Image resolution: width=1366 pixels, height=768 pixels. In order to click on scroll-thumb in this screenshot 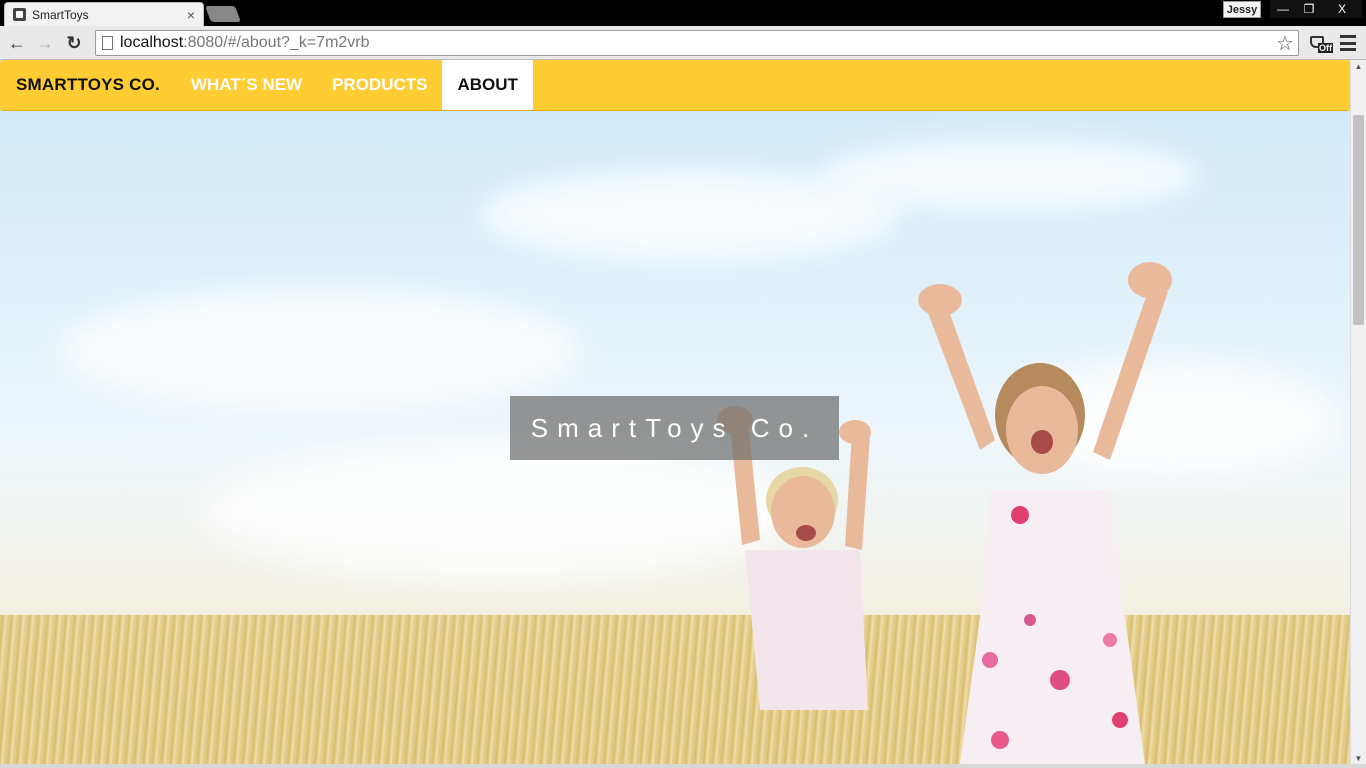, I will do `click(1358, 220)`.